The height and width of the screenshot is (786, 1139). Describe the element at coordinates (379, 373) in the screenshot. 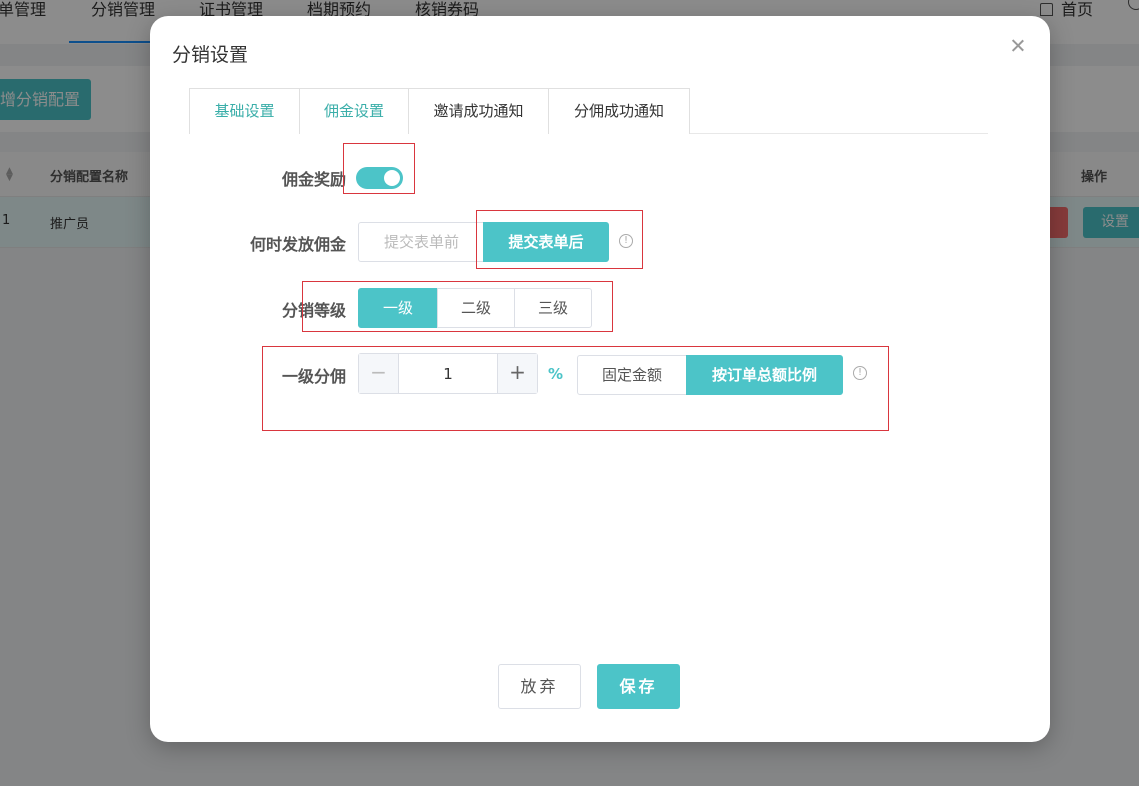

I see `decrease-button: −` at that location.